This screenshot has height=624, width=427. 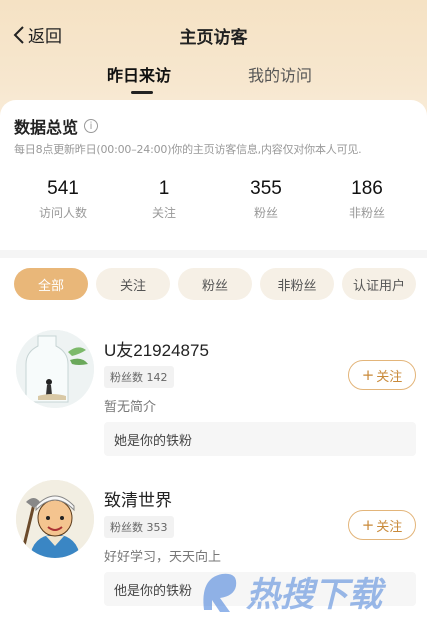 What do you see at coordinates (130, 407) in the screenshot?
I see `visitor-bio: 暂无简介` at bounding box center [130, 407].